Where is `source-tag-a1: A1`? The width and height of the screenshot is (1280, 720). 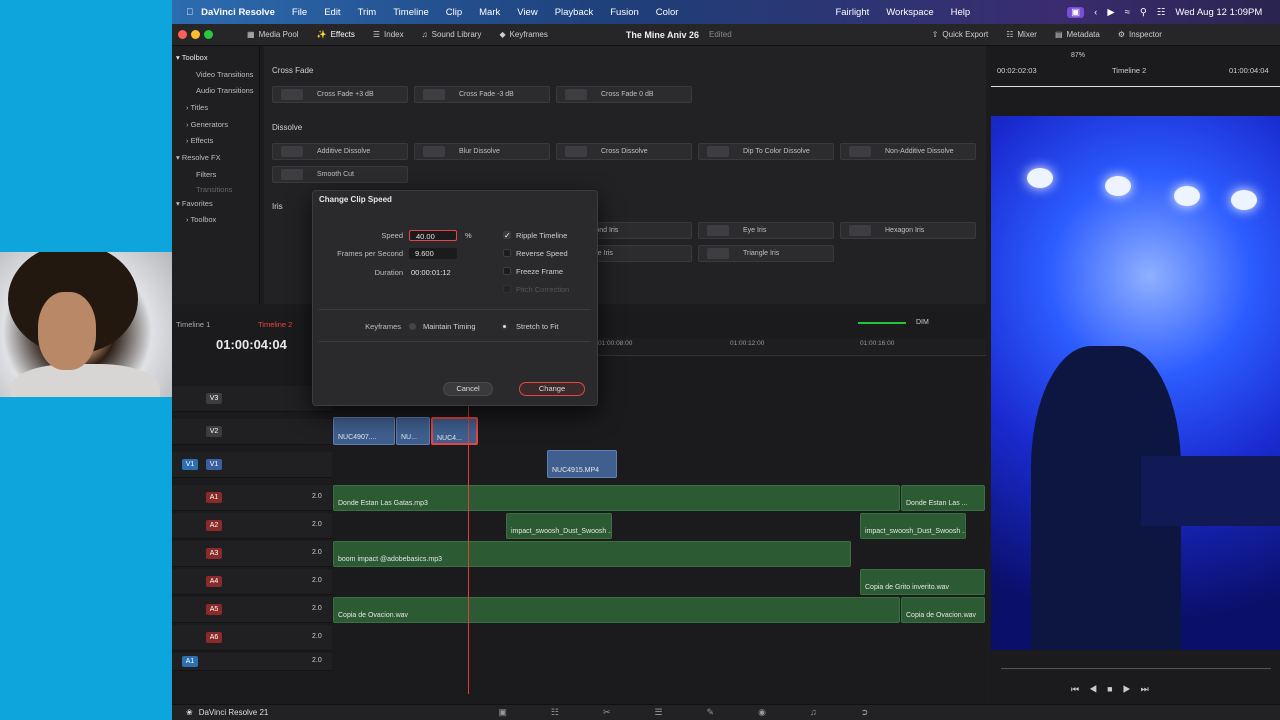
source-tag-a1: A1 is located at coordinates (190, 661).